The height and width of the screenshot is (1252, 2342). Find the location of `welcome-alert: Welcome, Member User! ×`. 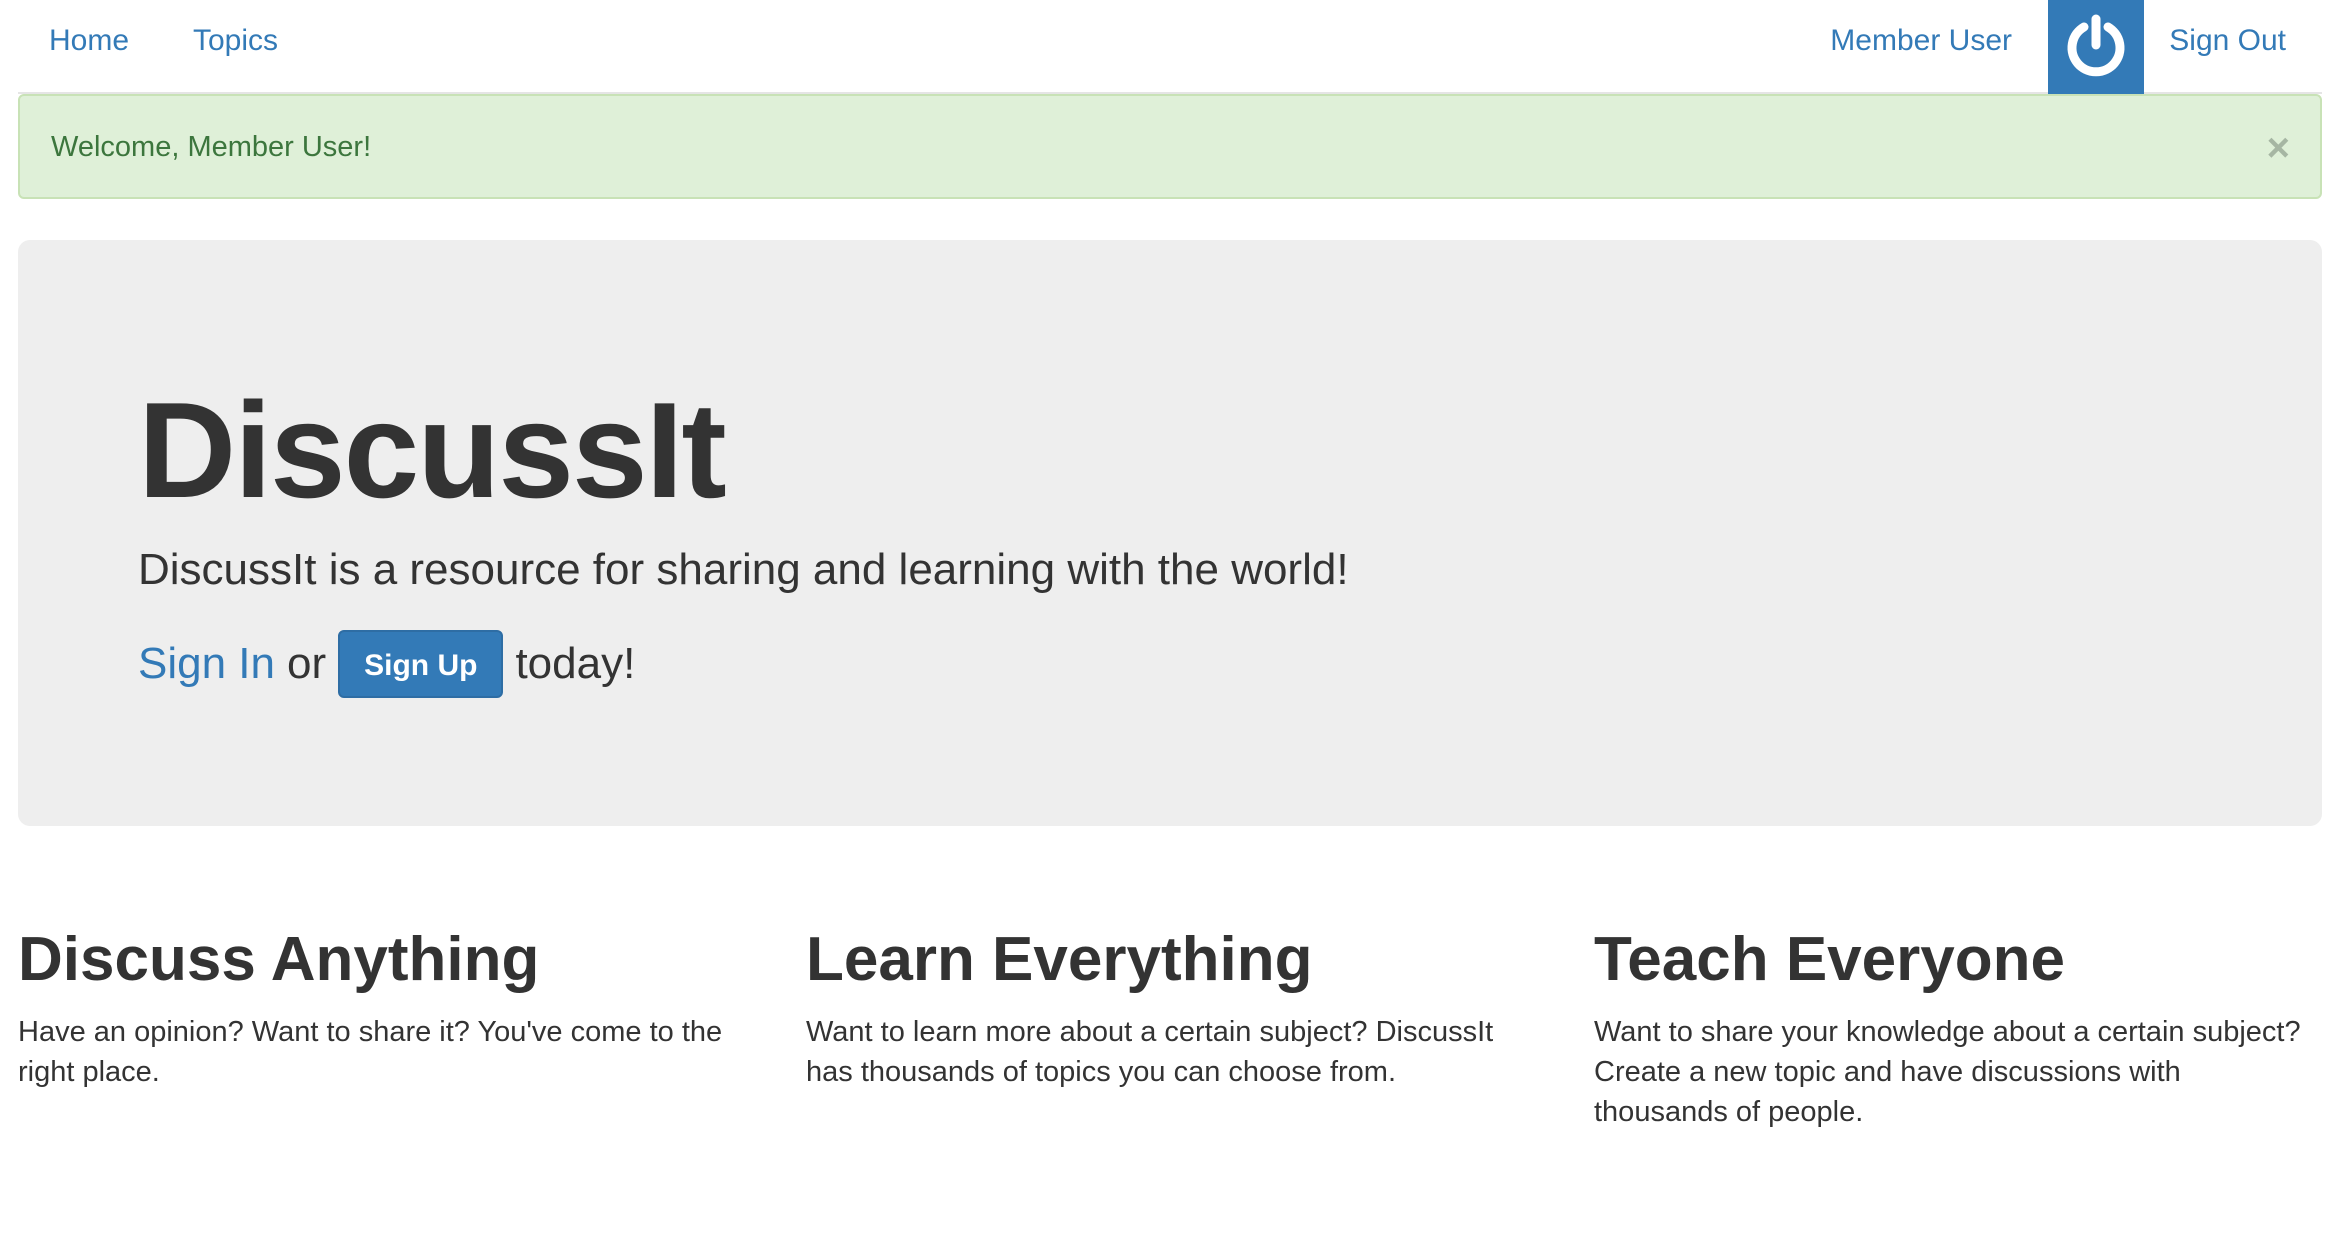

welcome-alert: Welcome, Member User! × is located at coordinates (1170, 146).